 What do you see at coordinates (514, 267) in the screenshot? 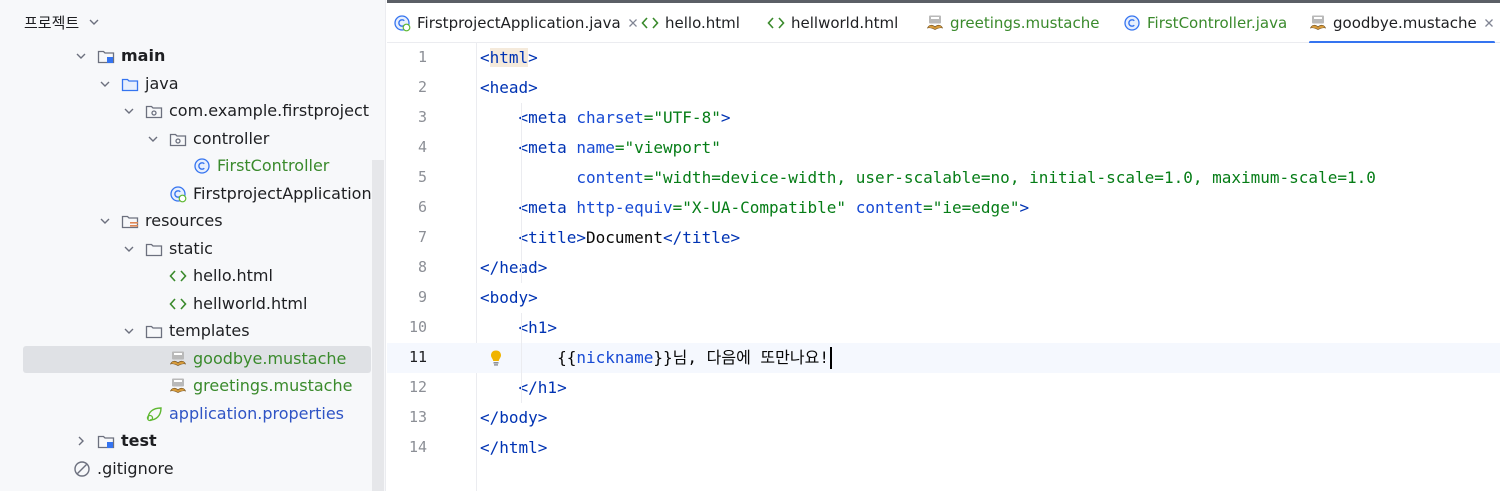
I see `code-token: </head>` at bounding box center [514, 267].